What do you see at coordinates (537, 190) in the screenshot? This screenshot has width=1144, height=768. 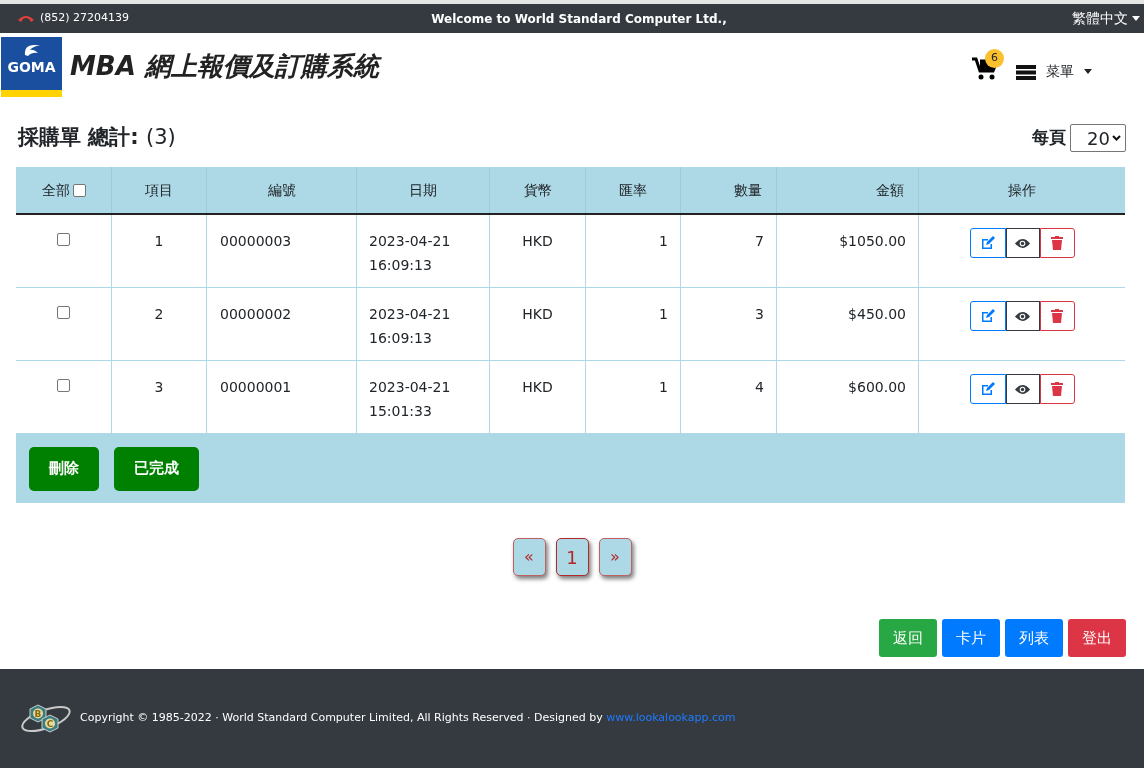 I see `column-header: 貨幣` at bounding box center [537, 190].